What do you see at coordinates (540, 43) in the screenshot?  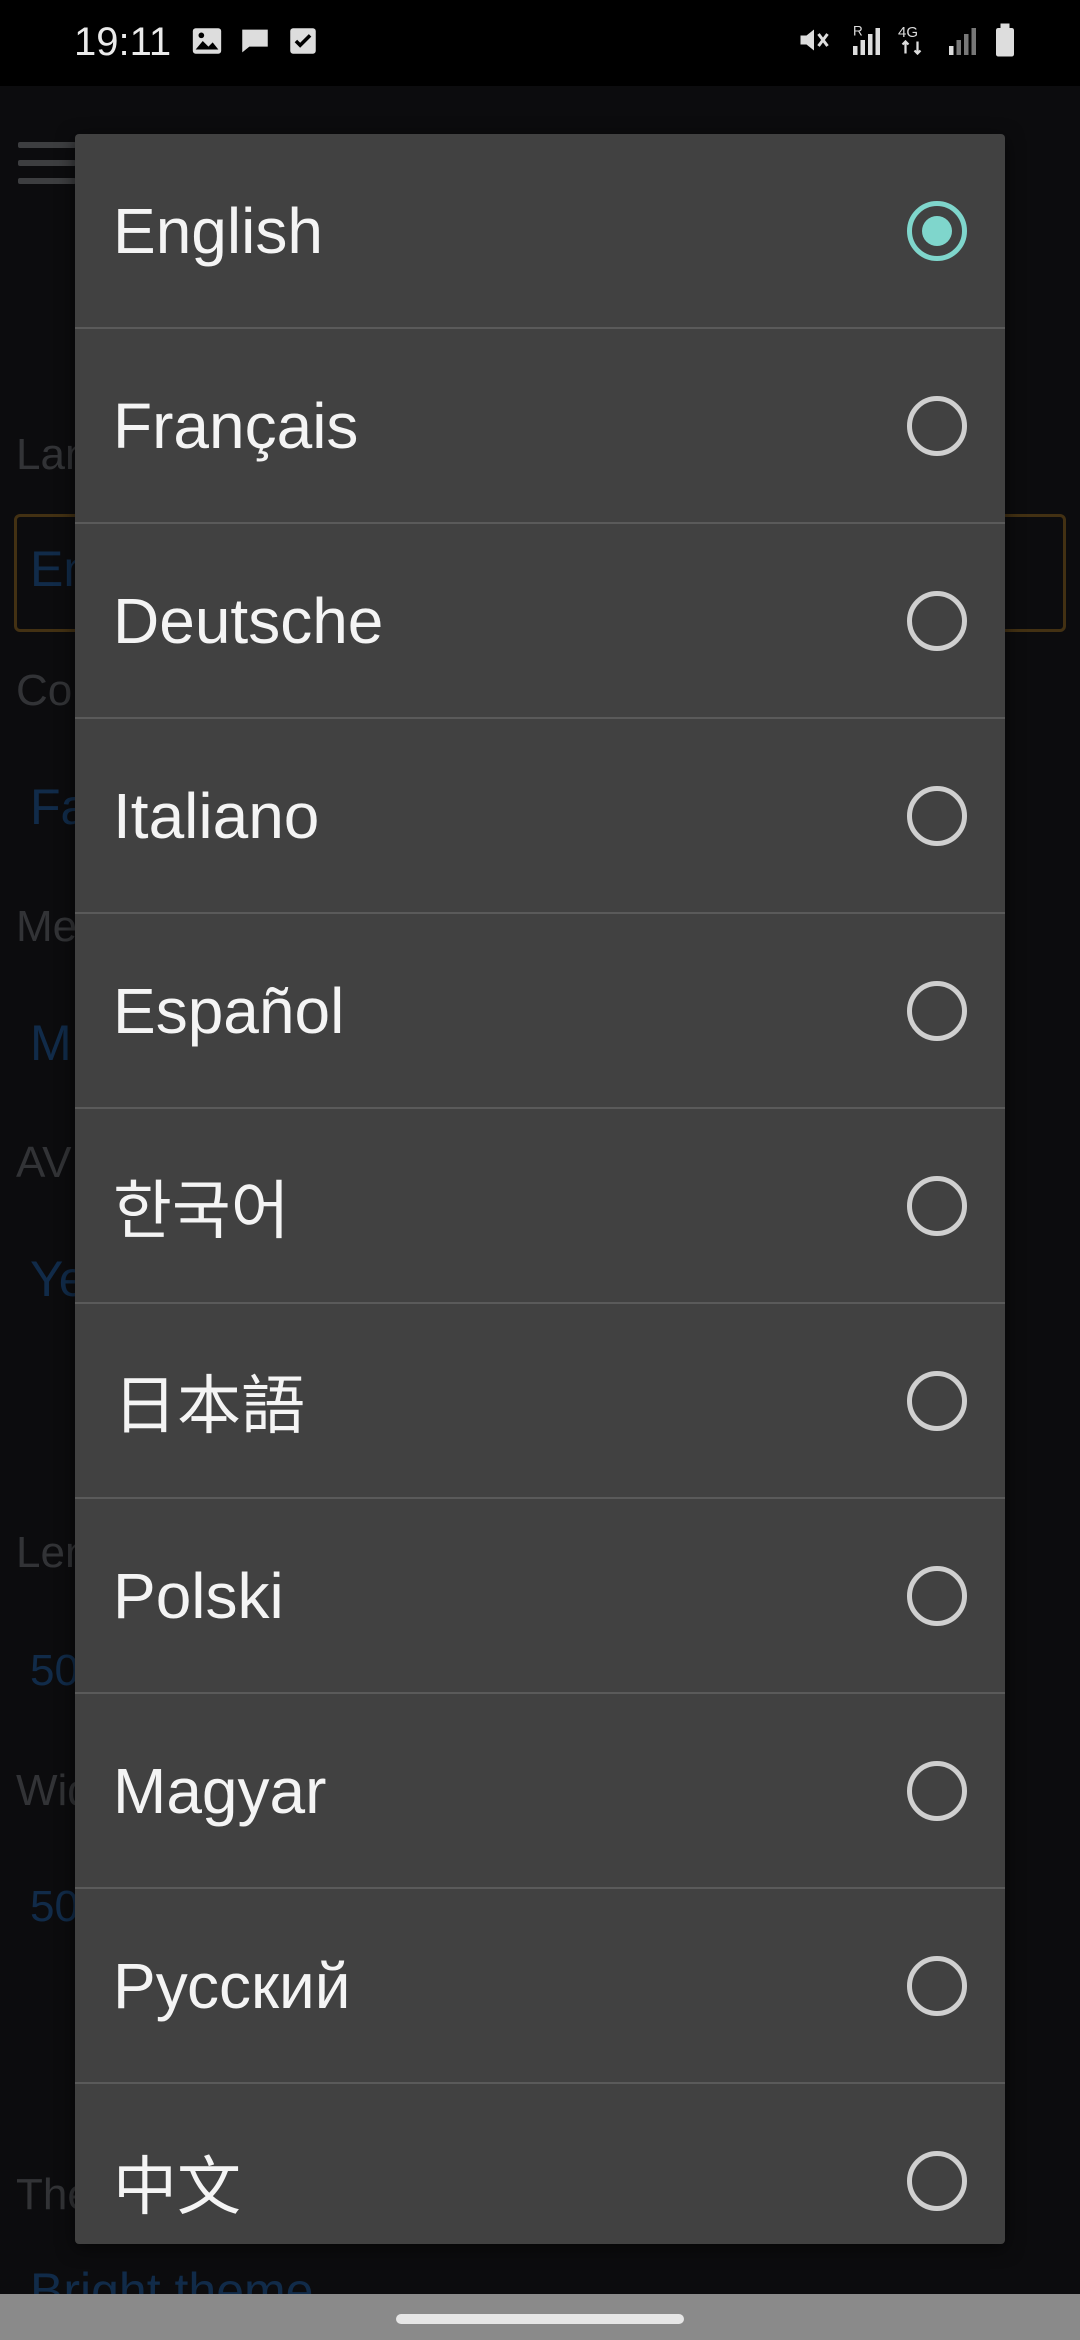 I see `status-bar: 19:11 R 4G` at bounding box center [540, 43].